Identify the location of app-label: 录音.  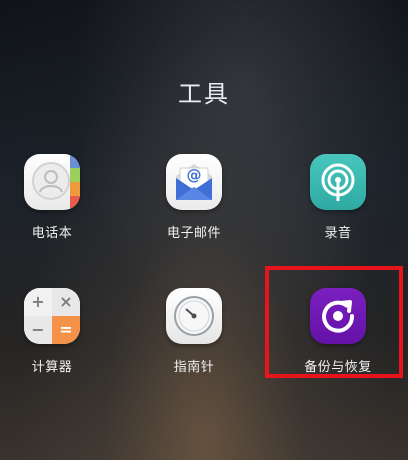
(338, 233).